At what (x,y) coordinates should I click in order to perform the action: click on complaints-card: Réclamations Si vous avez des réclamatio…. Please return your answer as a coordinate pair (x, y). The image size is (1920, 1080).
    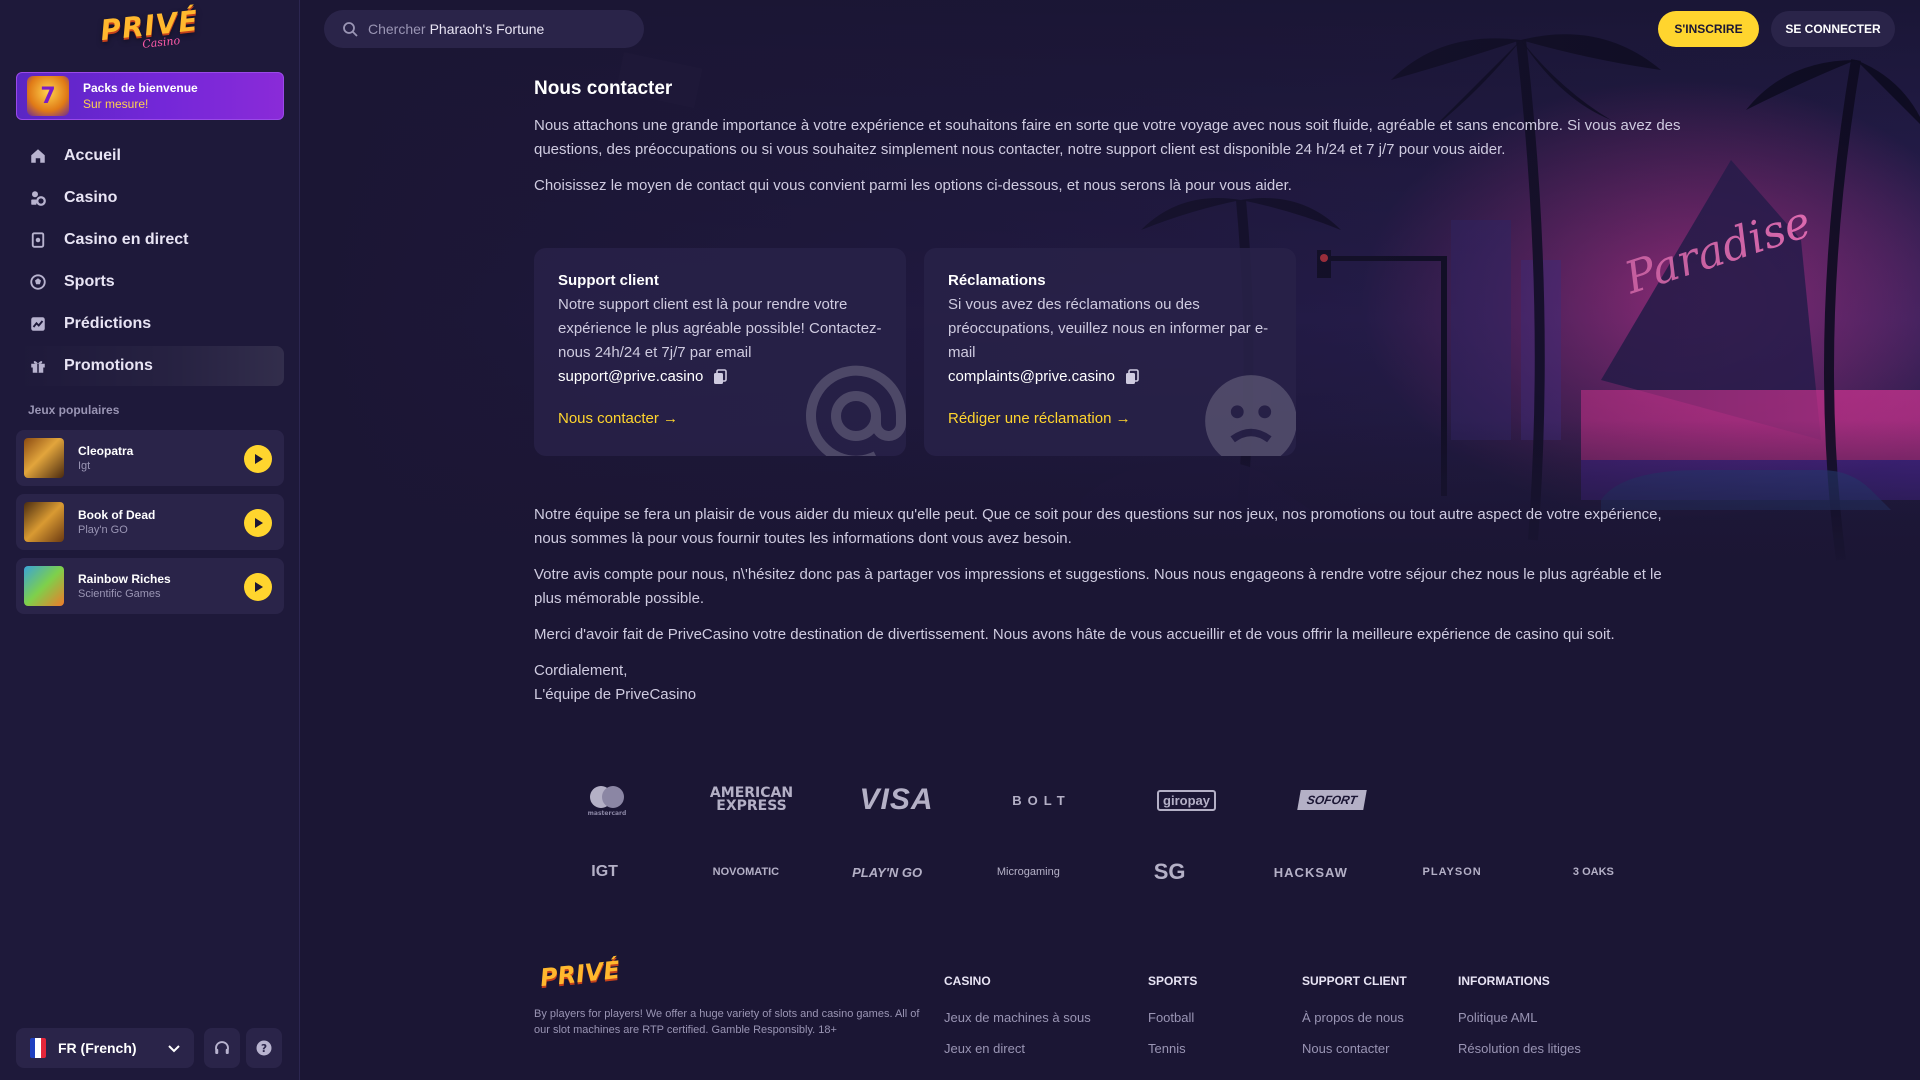
    Looking at the image, I should click on (1110, 352).